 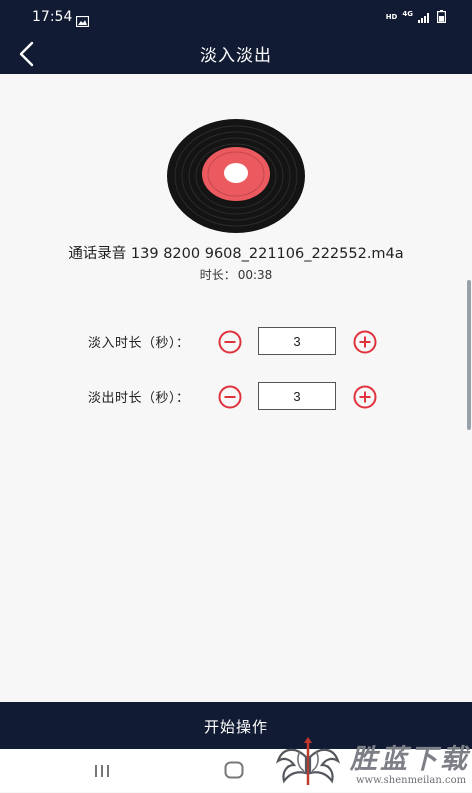 I want to click on watermark-title: 胜蓝下载, so click(x=410, y=759).